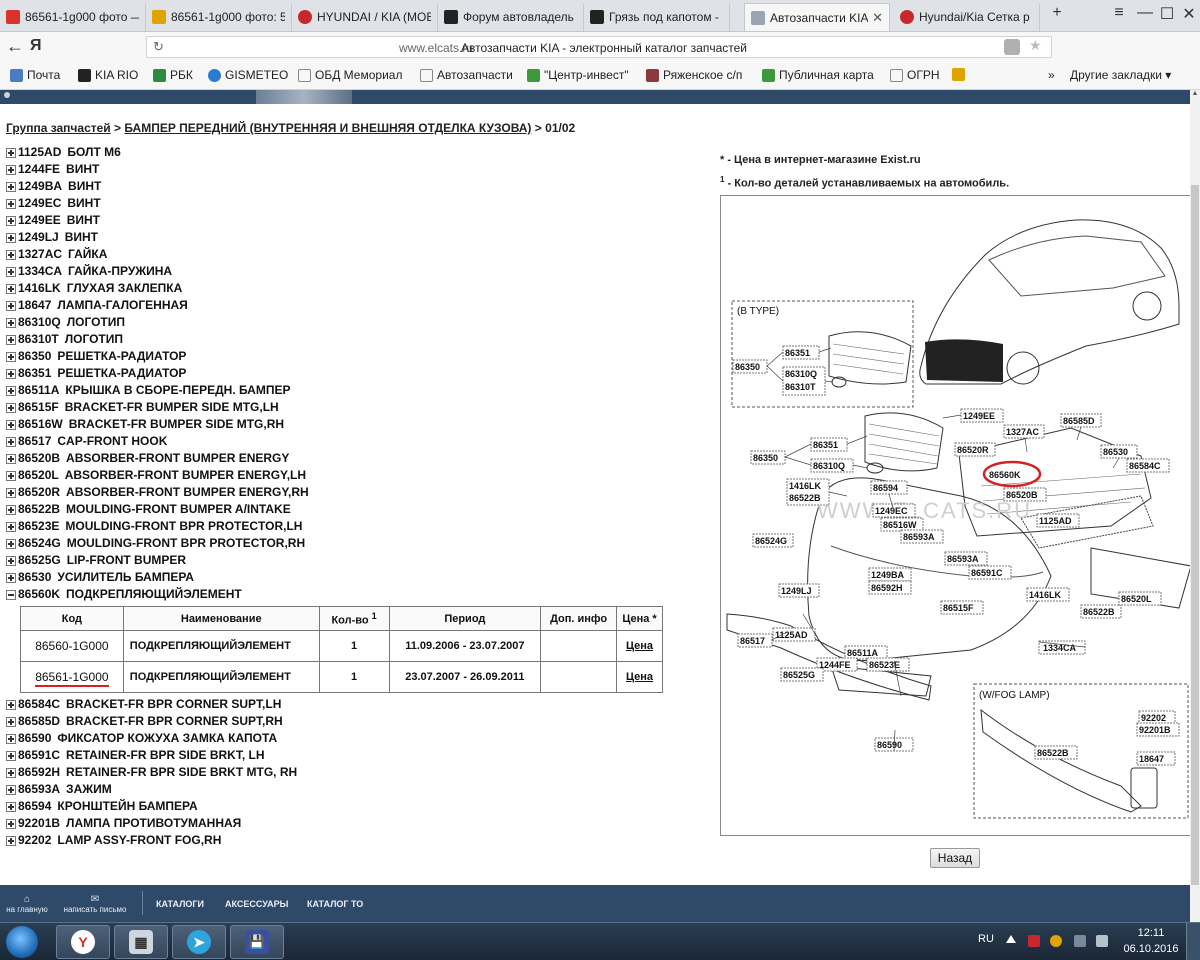 The image size is (1200, 960). I want to click on tray-volume-icon, so click(1102, 941).